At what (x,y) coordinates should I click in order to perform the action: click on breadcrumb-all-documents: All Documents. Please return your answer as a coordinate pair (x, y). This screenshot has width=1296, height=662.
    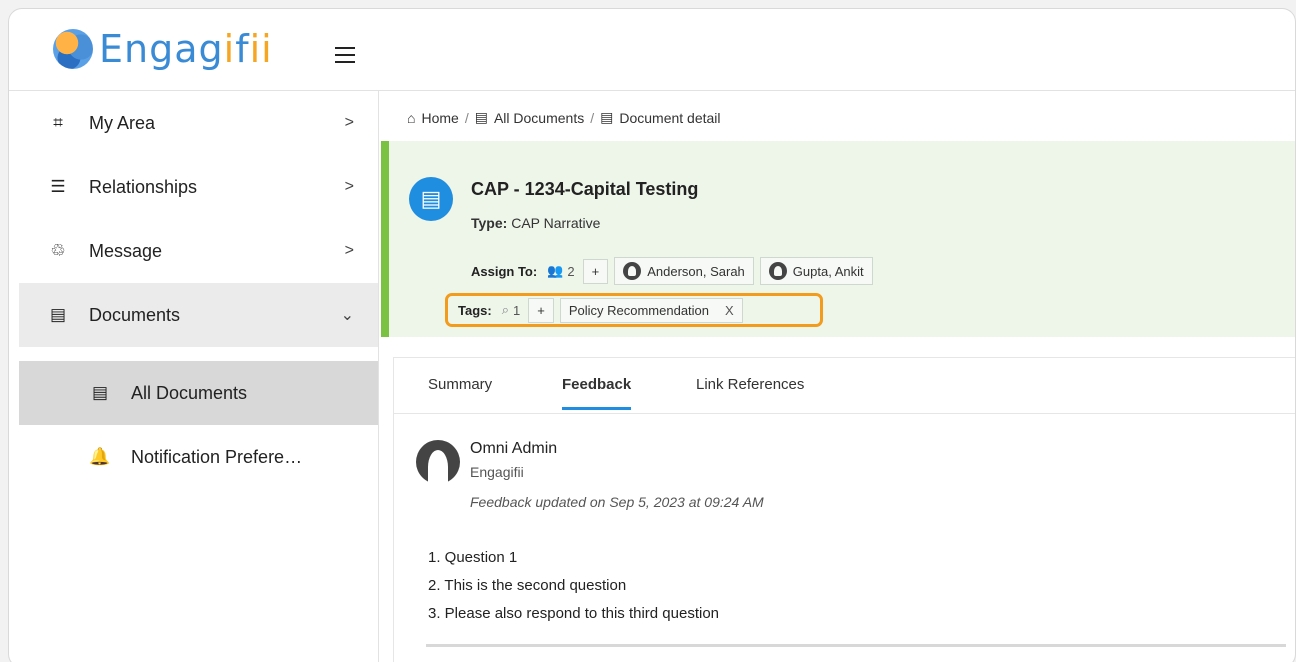
    Looking at the image, I should click on (539, 118).